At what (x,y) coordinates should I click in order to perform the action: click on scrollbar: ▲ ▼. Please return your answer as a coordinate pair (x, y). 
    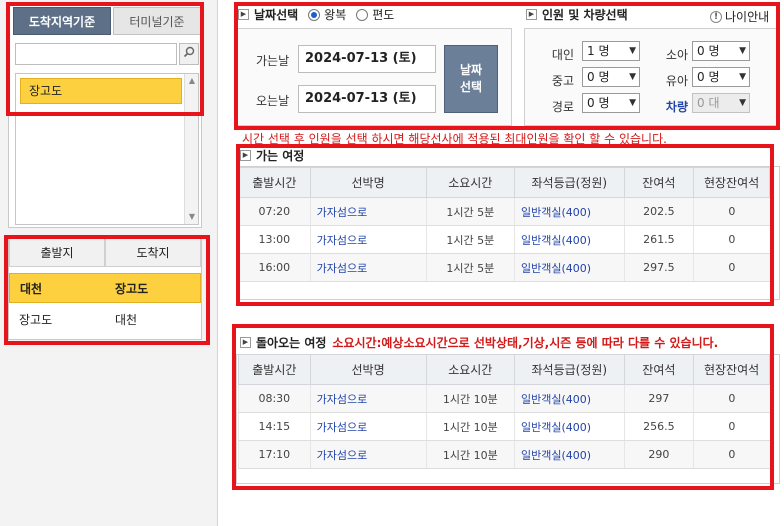
    Looking at the image, I should click on (191, 149).